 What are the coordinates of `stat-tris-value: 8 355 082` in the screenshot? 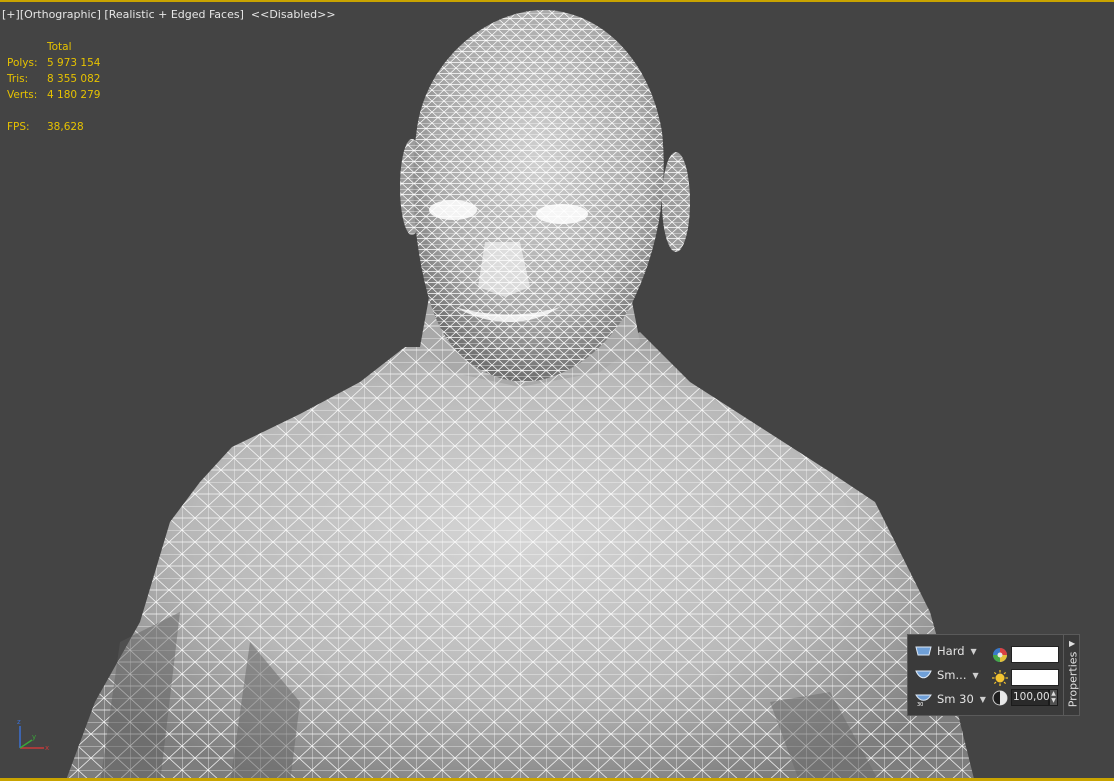 It's located at (74, 79).